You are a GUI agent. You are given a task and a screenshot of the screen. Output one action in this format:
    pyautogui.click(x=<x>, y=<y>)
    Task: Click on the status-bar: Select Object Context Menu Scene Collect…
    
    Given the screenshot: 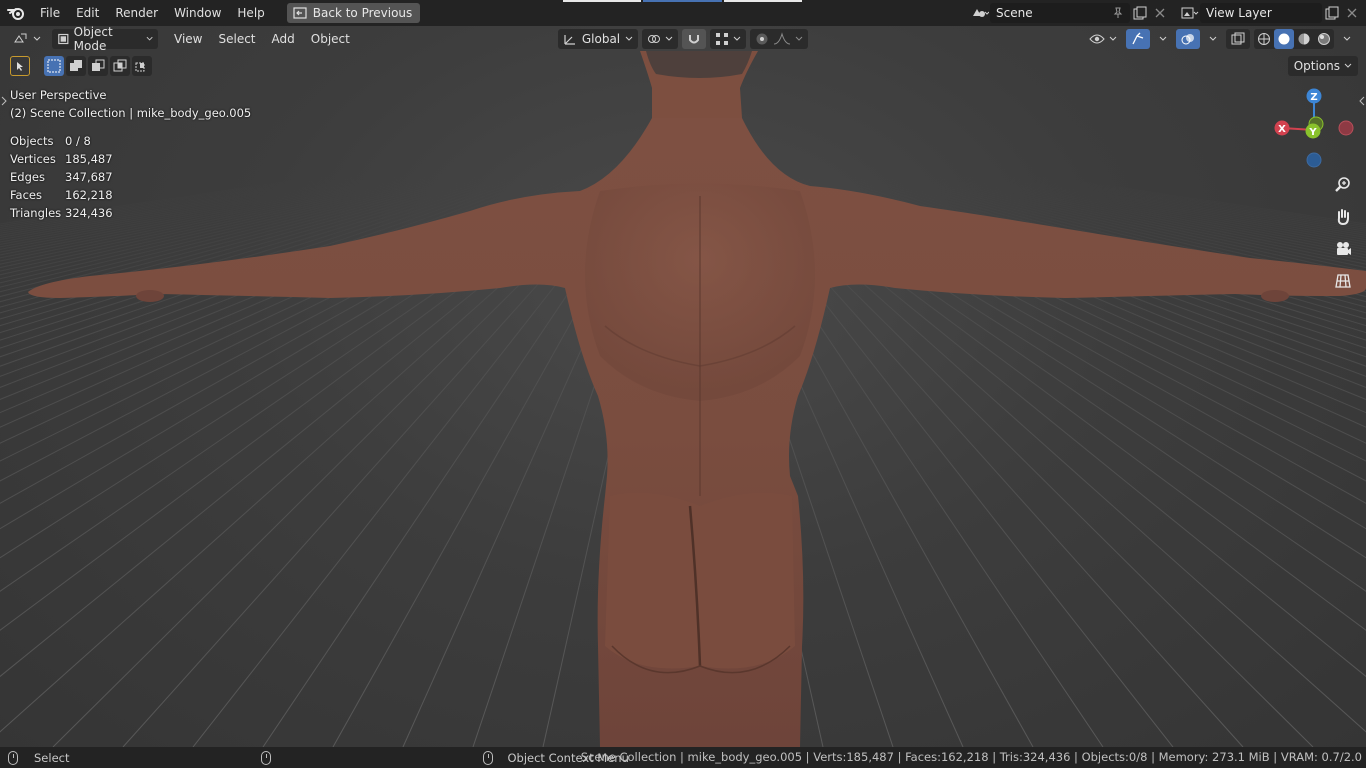 What is the action you would take?
    pyautogui.click(x=683, y=757)
    